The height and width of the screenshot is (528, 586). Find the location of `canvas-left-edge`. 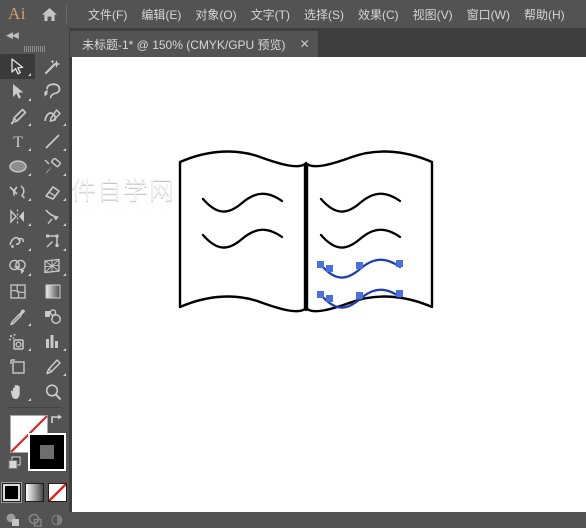

canvas-left-edge is located at coordinates (71, 284).